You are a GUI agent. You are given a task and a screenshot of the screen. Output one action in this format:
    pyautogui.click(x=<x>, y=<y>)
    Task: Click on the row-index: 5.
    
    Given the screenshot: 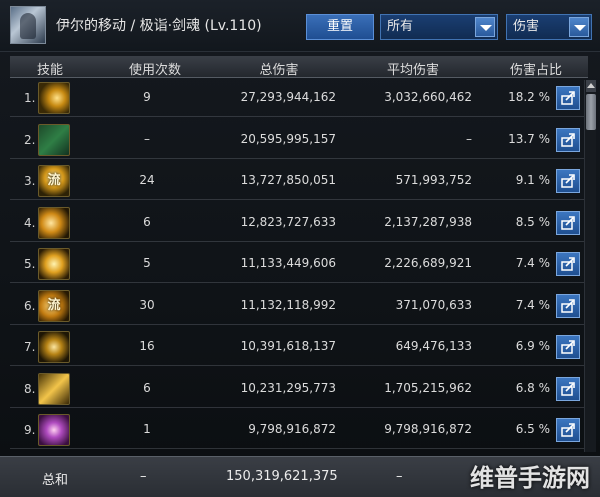 What is the action you would take?
    pyautogui.click(x=30, y=264)
    